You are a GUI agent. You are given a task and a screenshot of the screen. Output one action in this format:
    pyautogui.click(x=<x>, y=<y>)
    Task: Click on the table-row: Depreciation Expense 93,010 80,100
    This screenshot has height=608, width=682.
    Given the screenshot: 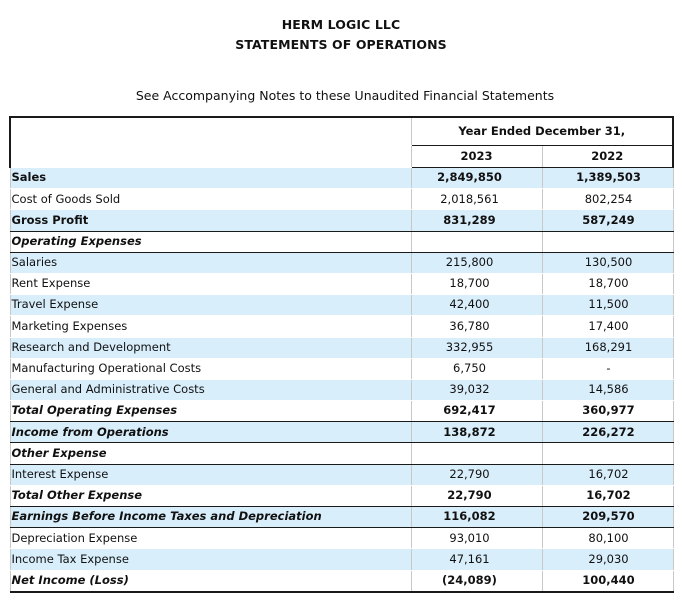 What is the action you would take?
    pyautogui.click(x=341, y=538)
    